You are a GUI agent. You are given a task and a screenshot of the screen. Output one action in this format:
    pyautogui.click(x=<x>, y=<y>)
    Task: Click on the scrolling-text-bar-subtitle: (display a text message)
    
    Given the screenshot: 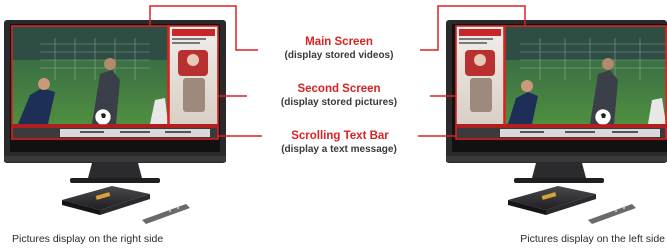 What is the action you would take?
    pyautogui.click(x=339, y=149)
    